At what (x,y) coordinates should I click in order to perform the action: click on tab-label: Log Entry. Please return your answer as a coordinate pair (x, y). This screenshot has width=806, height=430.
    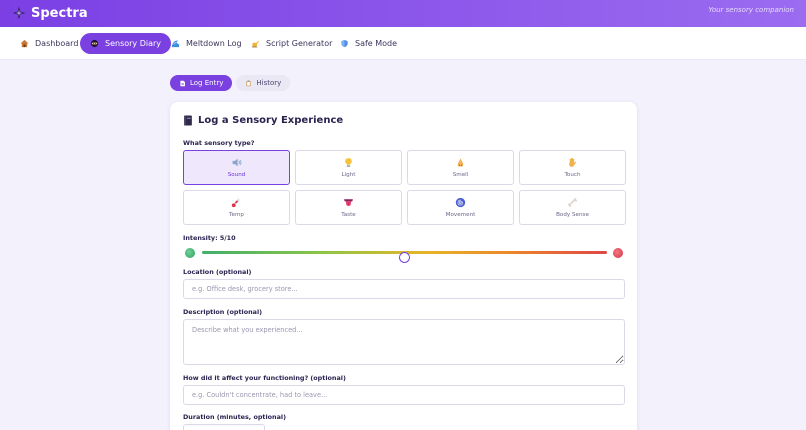
    Looking at the image, I should click on (207, 83).